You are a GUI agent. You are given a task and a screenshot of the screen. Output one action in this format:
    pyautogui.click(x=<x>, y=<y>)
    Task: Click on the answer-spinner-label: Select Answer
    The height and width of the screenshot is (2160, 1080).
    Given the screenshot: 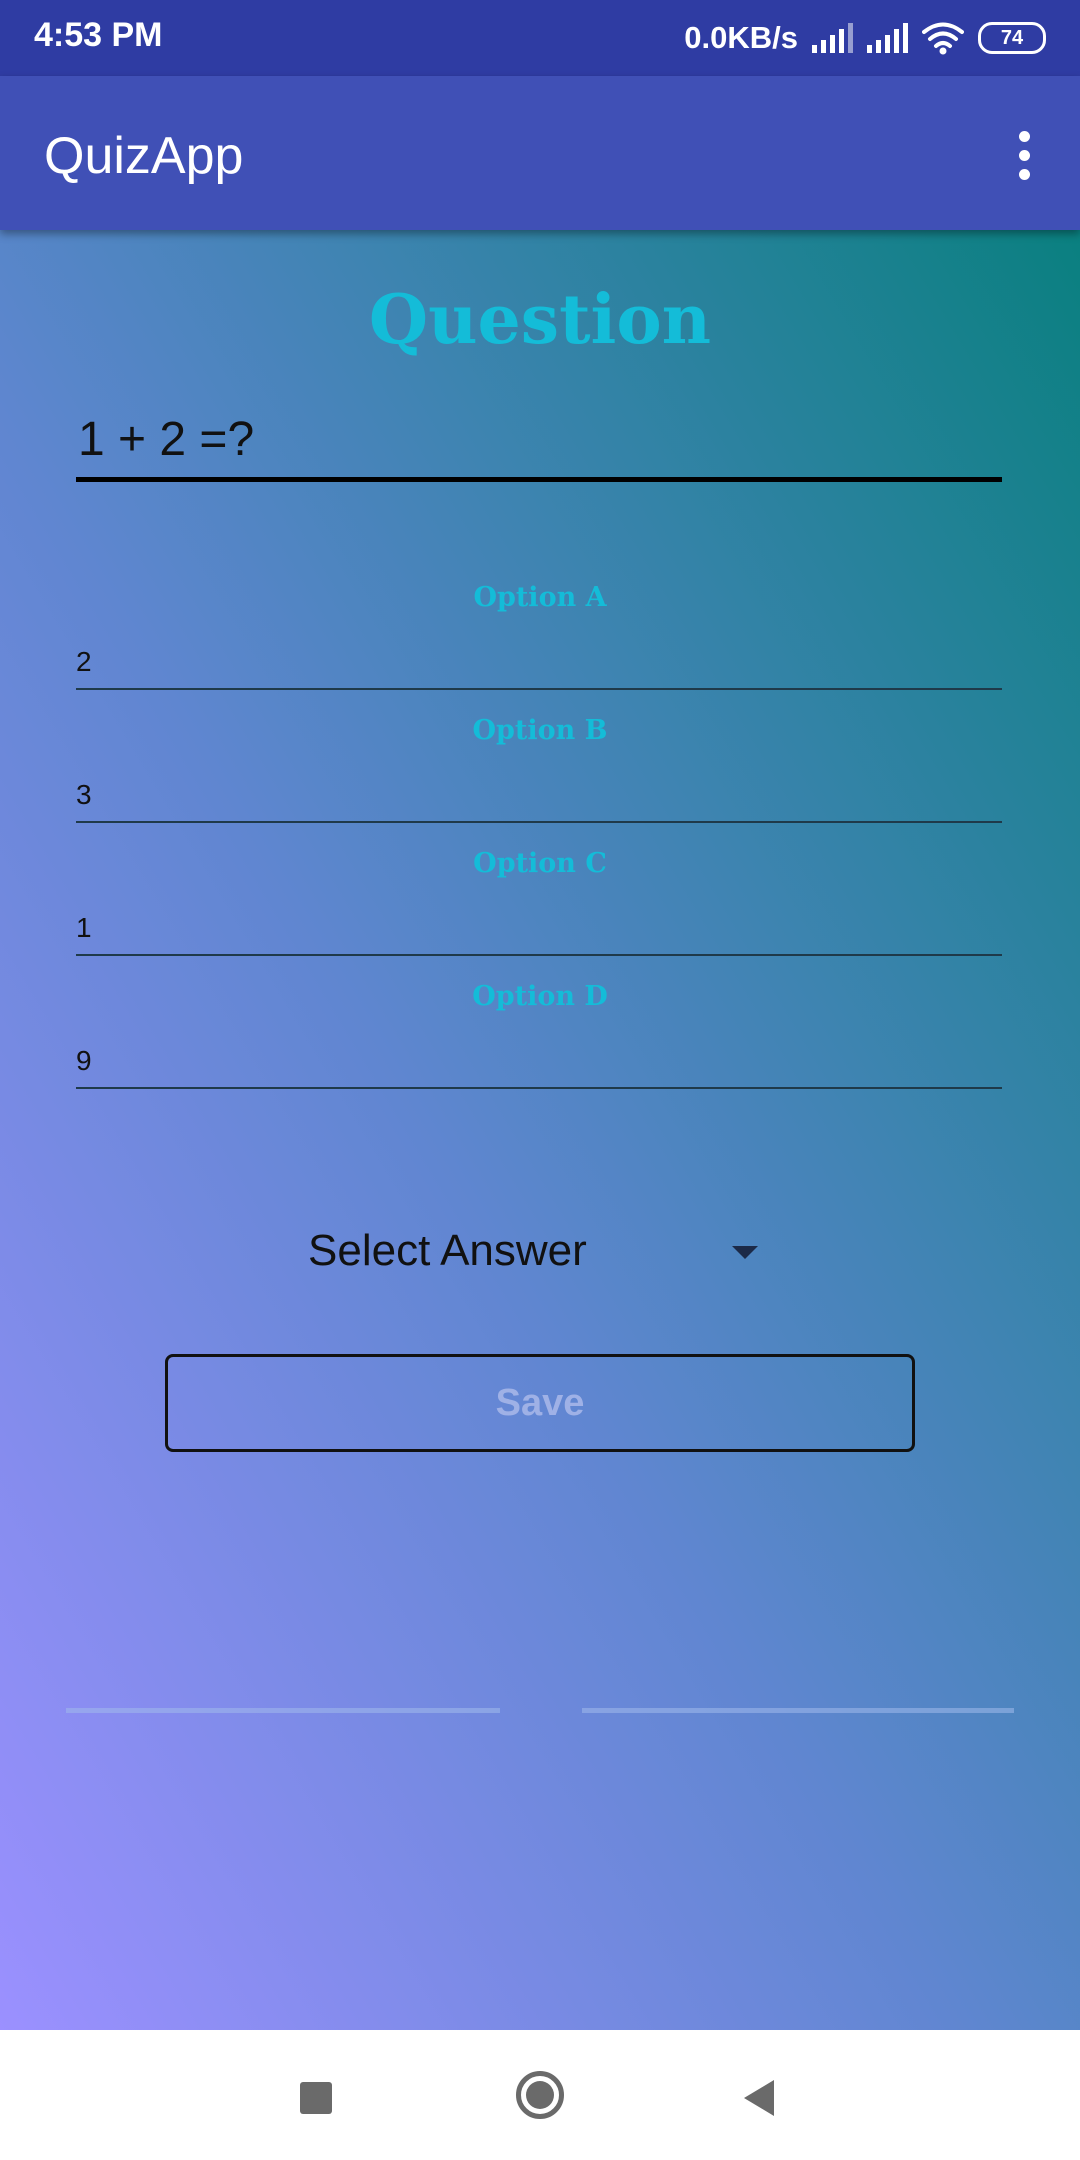 What is the action you would take?
    pyautogui.click(x=447, y=1250)
    